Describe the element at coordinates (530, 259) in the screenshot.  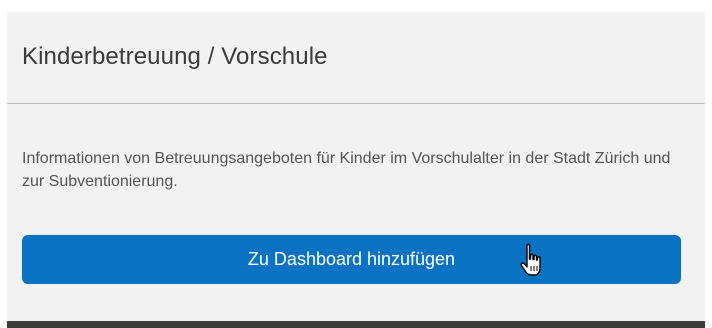
I see `hand-pointer-icon` at that location.